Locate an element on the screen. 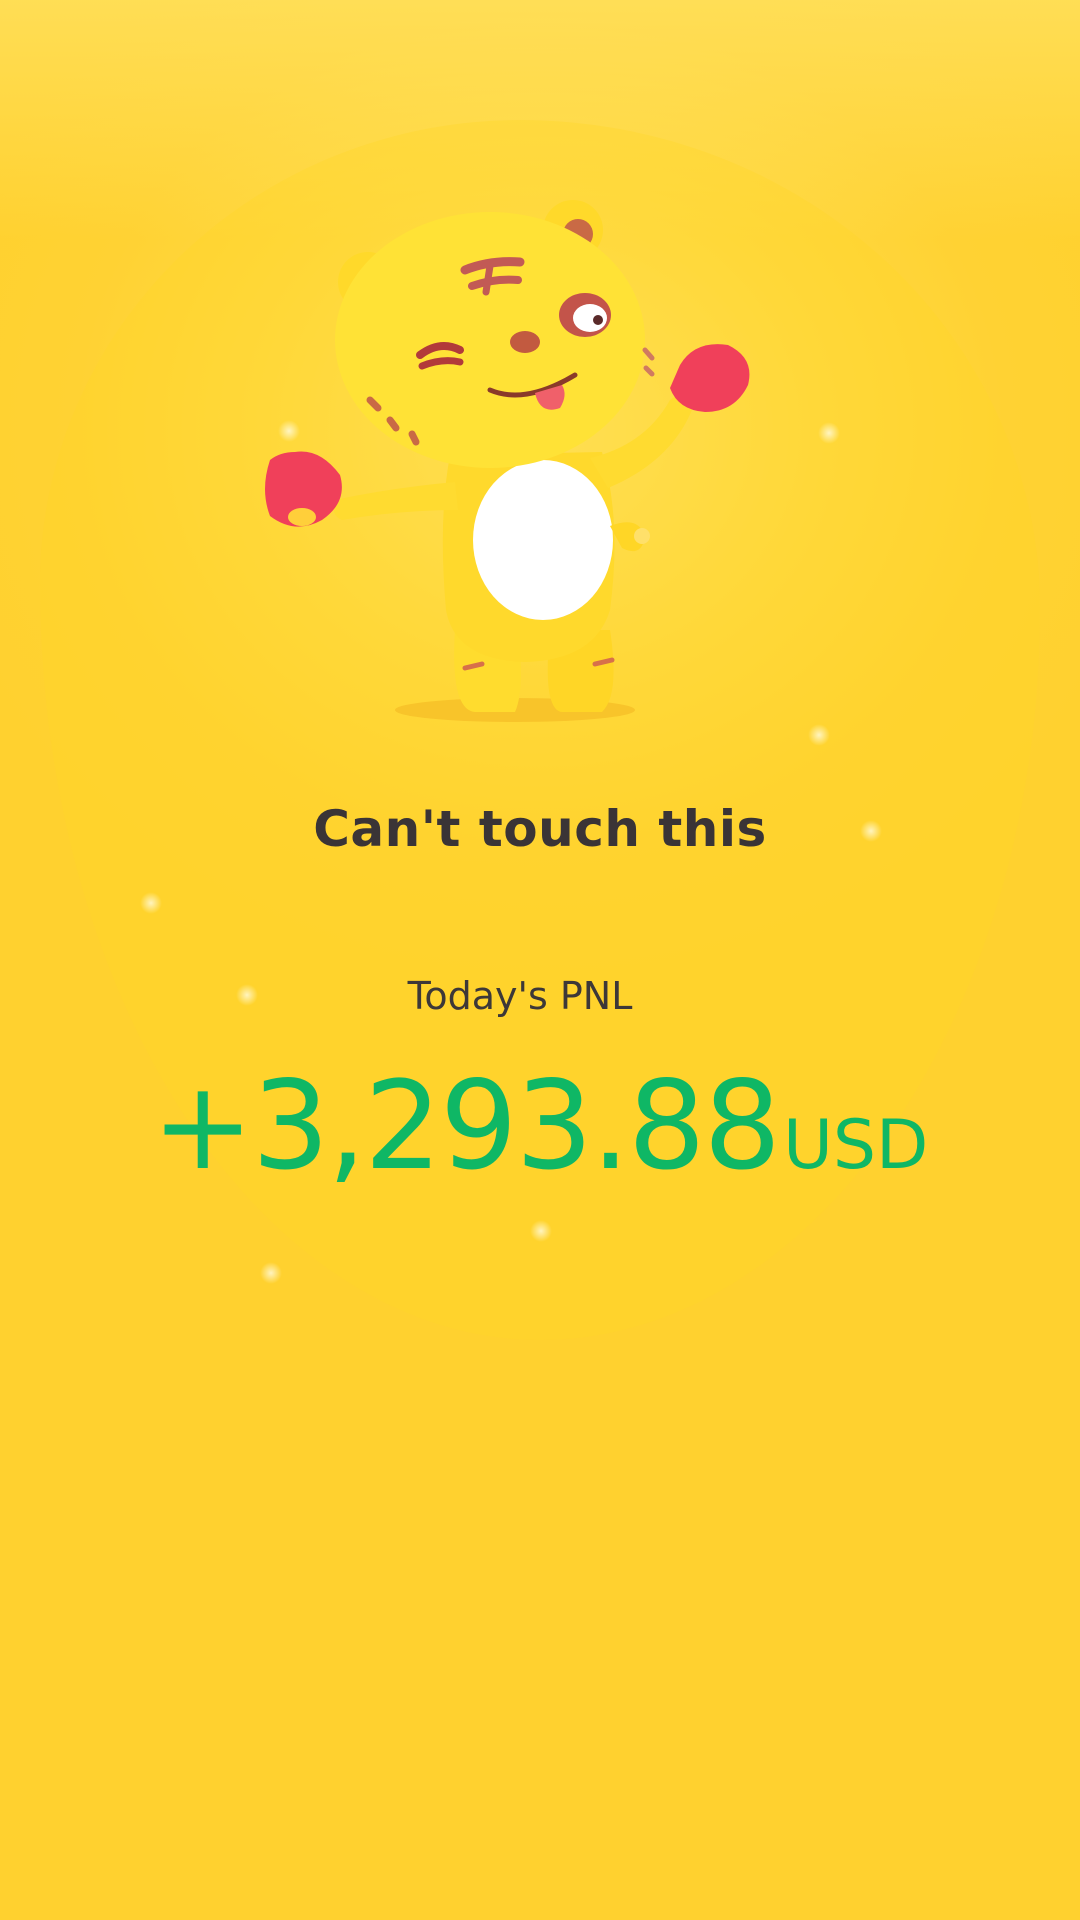 This screenshot has height=1920, width=1080. pnl-currency: USD is located at coordinates (856, 1145).